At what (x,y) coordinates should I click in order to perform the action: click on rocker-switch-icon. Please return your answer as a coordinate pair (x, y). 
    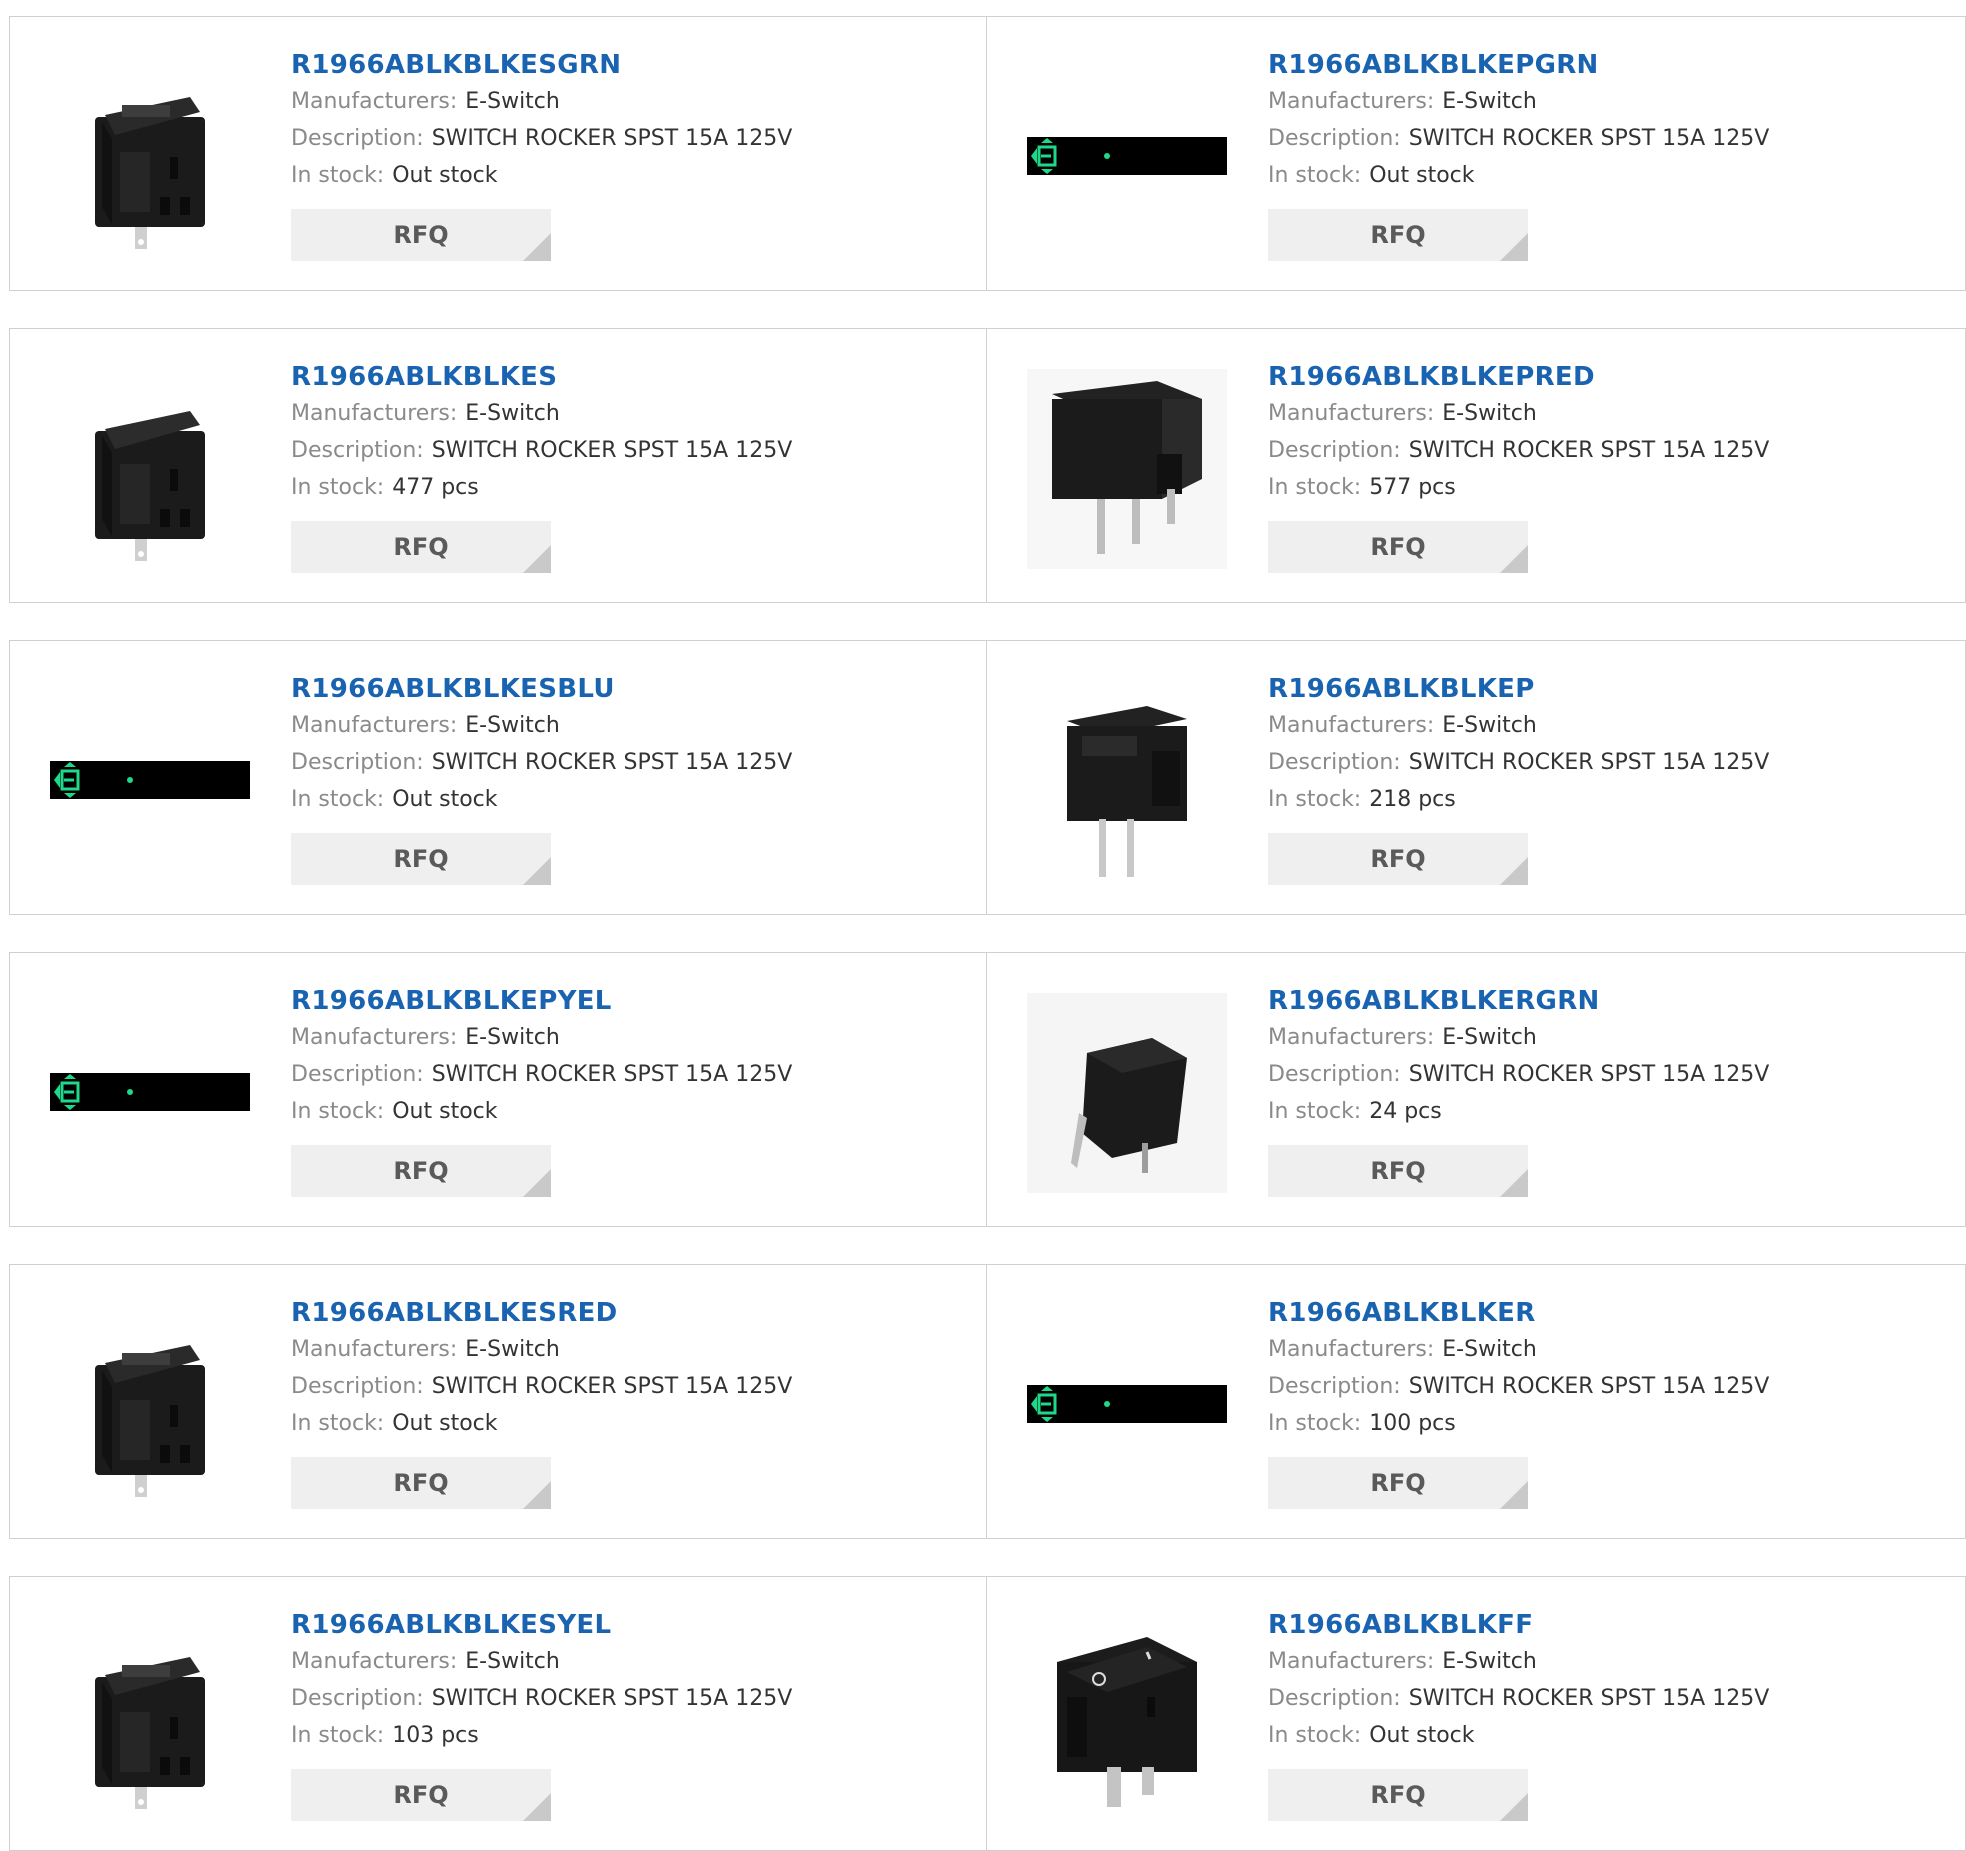
    Looking at the image, I should click on (150, 469).